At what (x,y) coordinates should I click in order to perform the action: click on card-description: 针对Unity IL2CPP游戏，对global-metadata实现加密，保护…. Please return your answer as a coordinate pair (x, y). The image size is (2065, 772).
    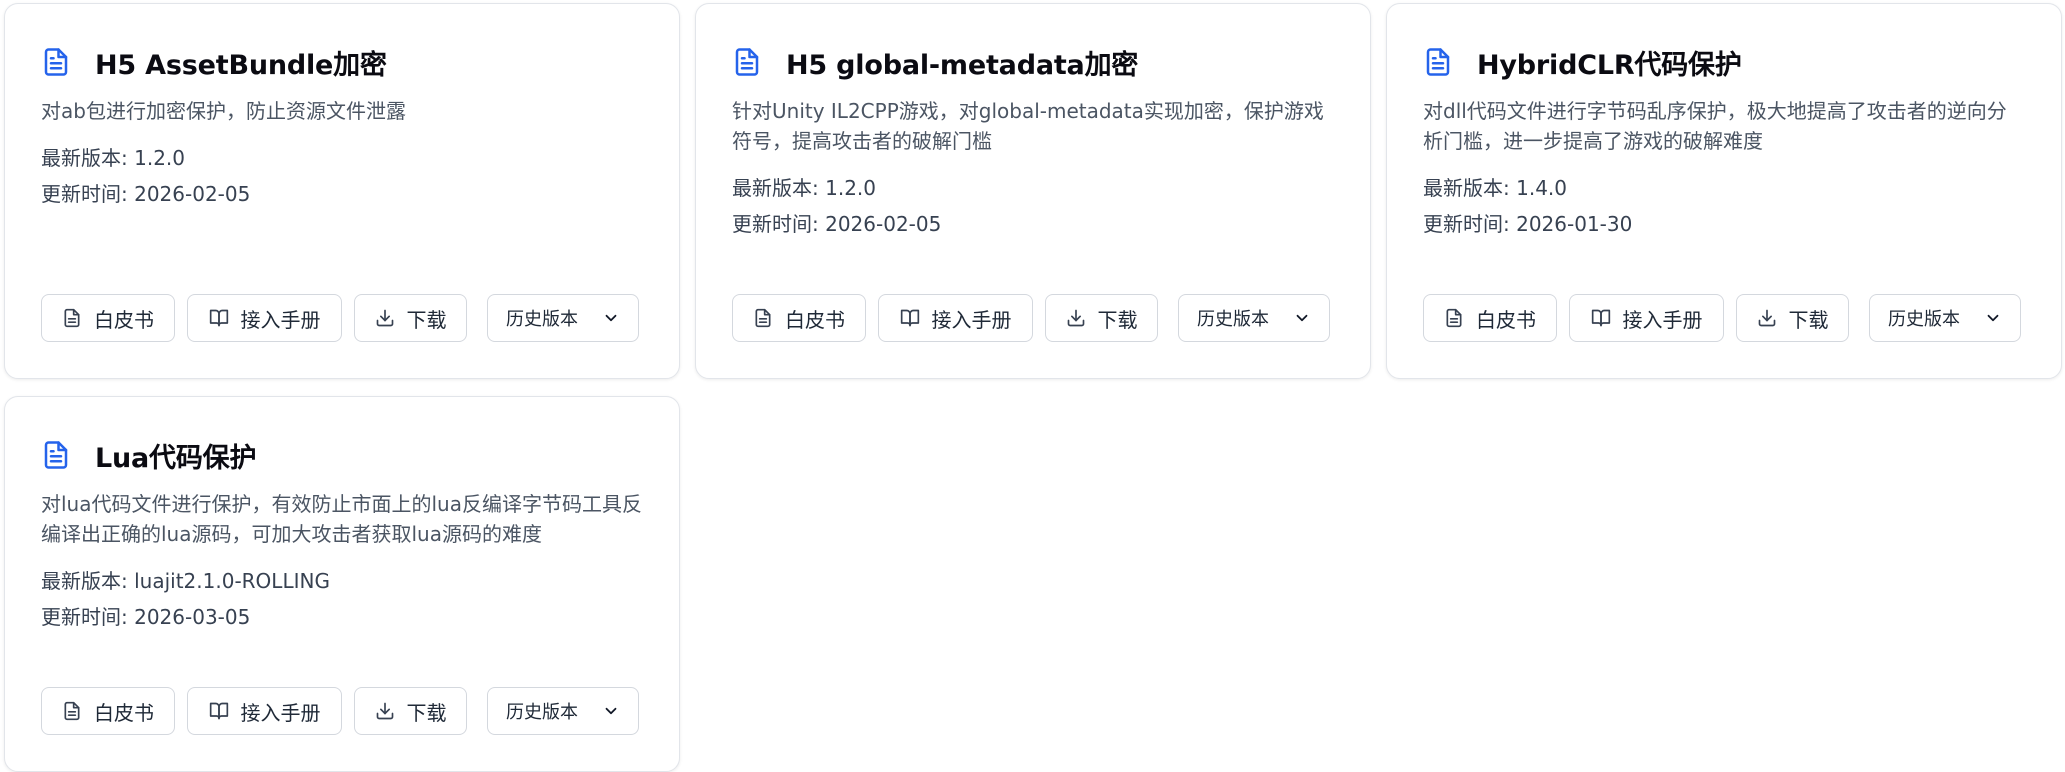
    Looking at the image, I should click on (1028, 126).